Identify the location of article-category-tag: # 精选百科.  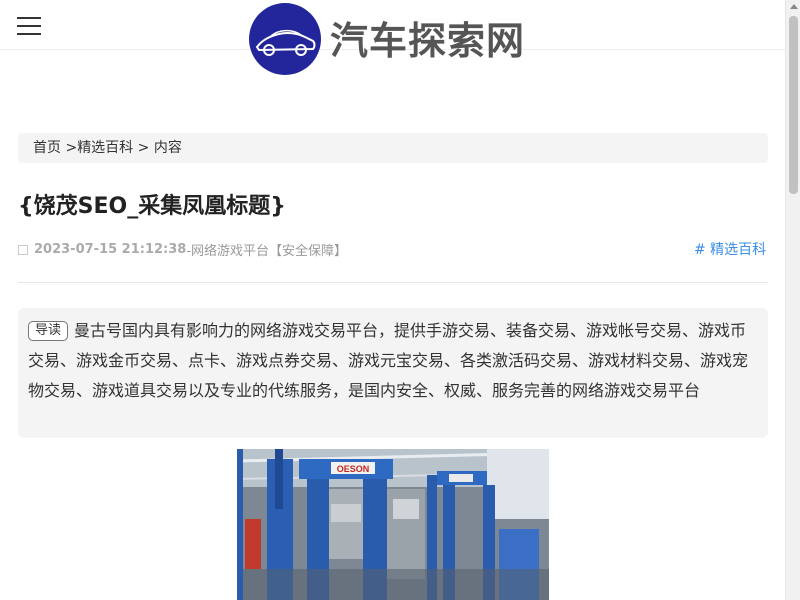
(730, 249).